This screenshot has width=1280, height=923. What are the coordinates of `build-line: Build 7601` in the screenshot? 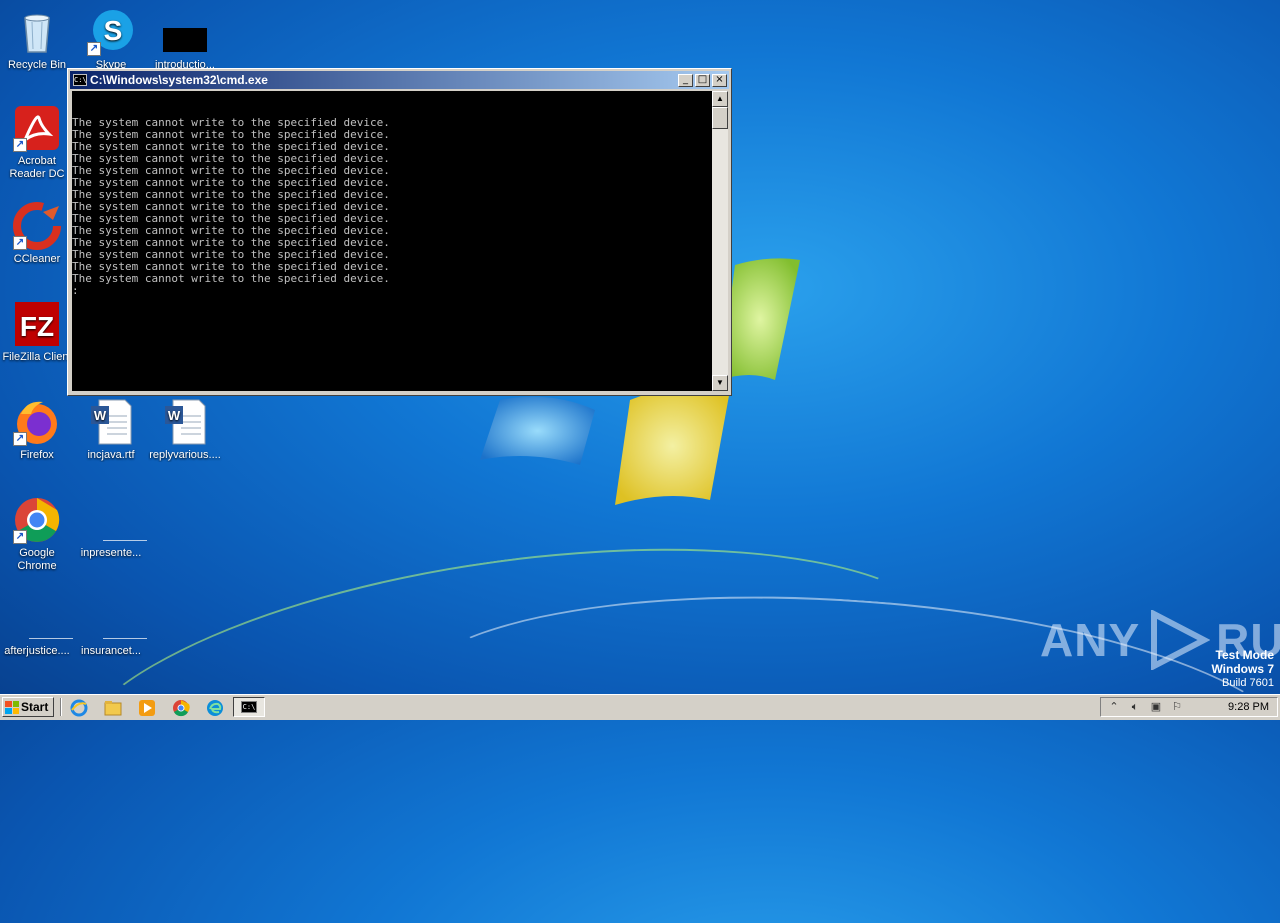 It's located at (1248, 683).